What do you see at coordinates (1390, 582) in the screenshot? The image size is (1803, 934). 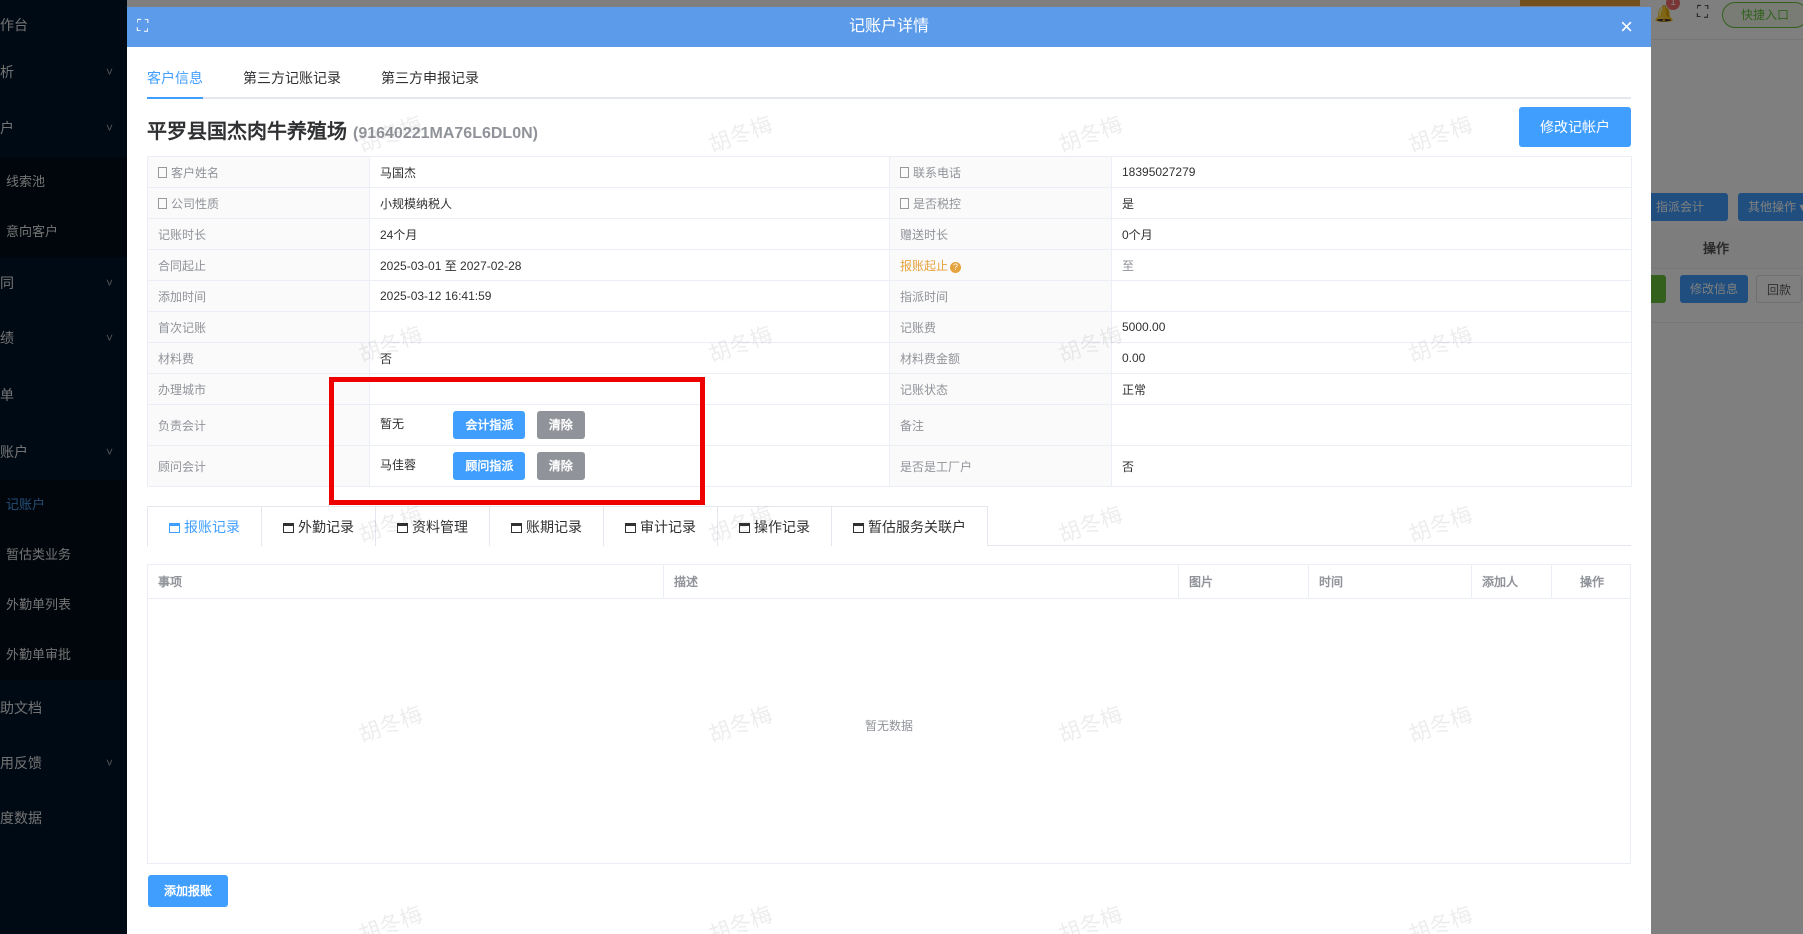 I see `col-time: 时间` at bounding box center [1390, 582].